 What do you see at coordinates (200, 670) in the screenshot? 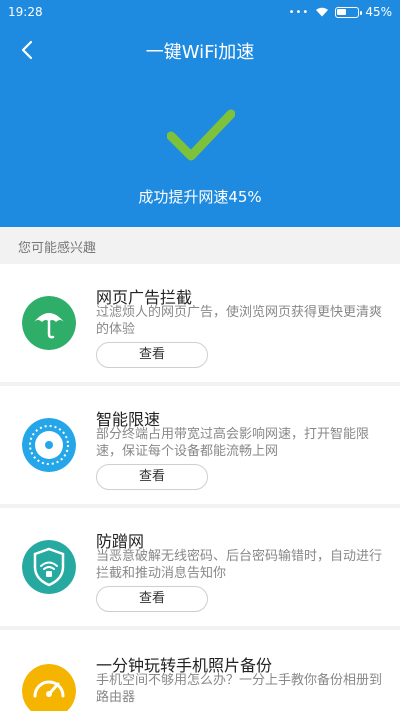
I see `card-photo-backup: 一分钟玩转手机照片备份 手机空间不够用怎么办？一分上手教你备份相册到路由器` at bounding box center [200, 670].